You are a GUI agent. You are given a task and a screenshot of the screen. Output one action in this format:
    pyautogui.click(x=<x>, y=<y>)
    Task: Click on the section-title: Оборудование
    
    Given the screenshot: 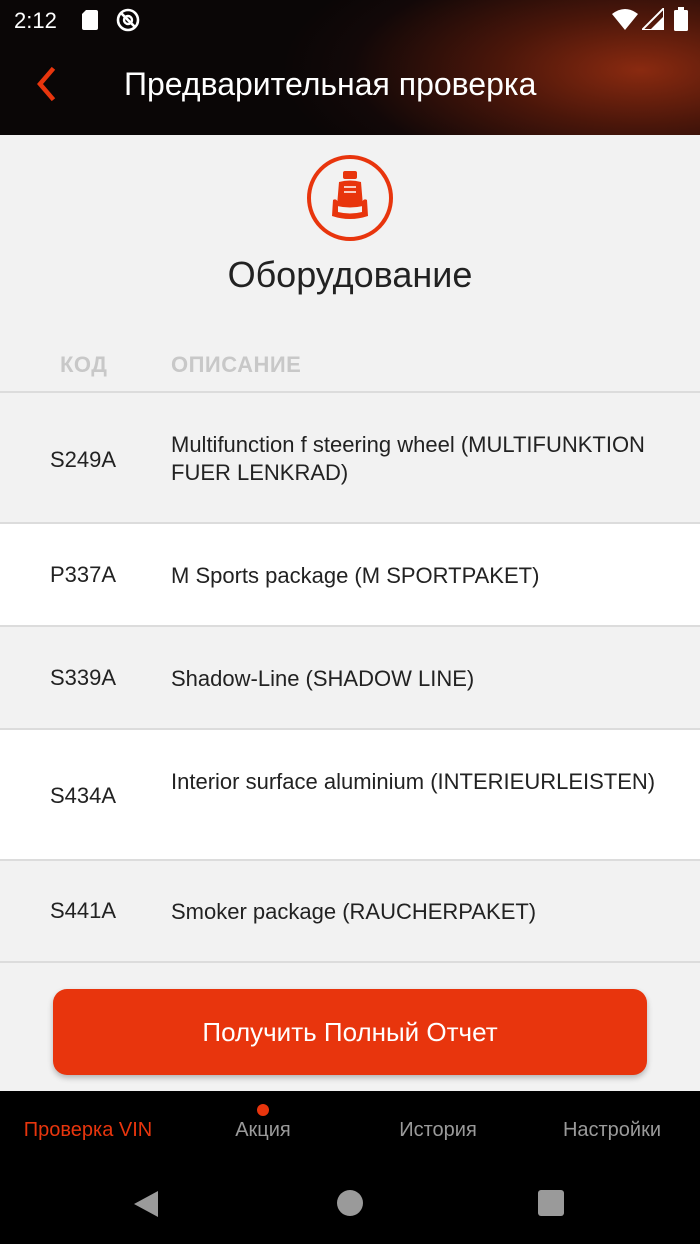 What is the action you would take?
    pyautogui.click(x=350, y=274)
    